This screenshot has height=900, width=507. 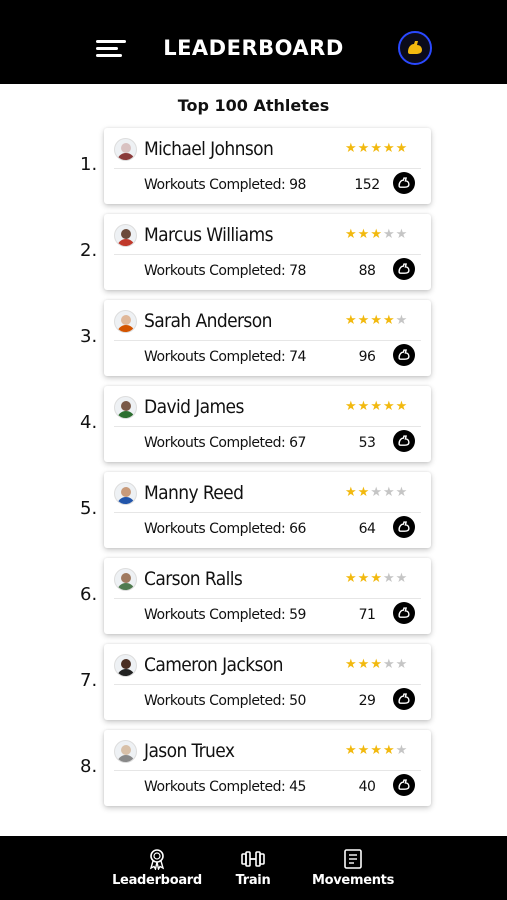 I want to click on rank-number: 1., so click(x=89, y=164).